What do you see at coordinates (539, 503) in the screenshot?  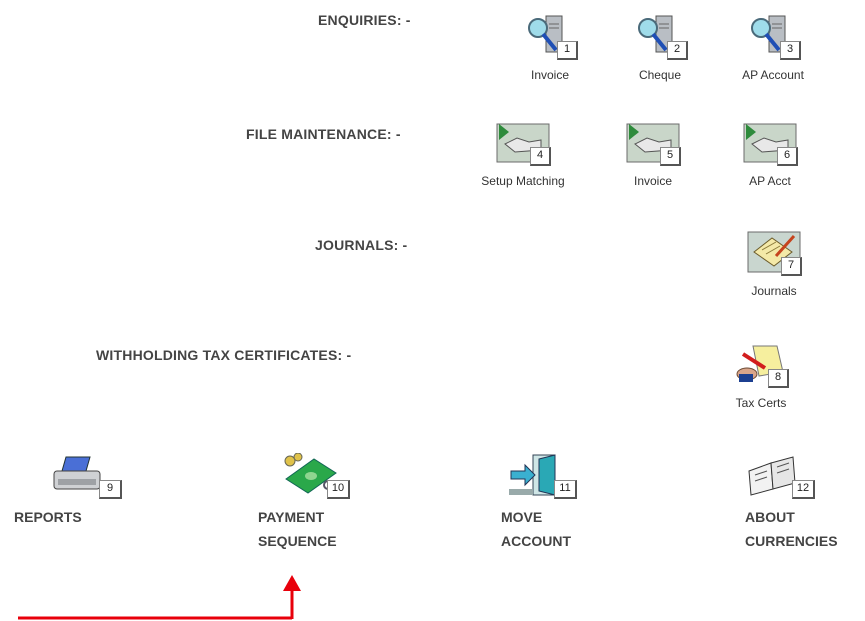 I see `move-account-button: 11 MOVE ACCOUNT` at bounding box center [539, 503].